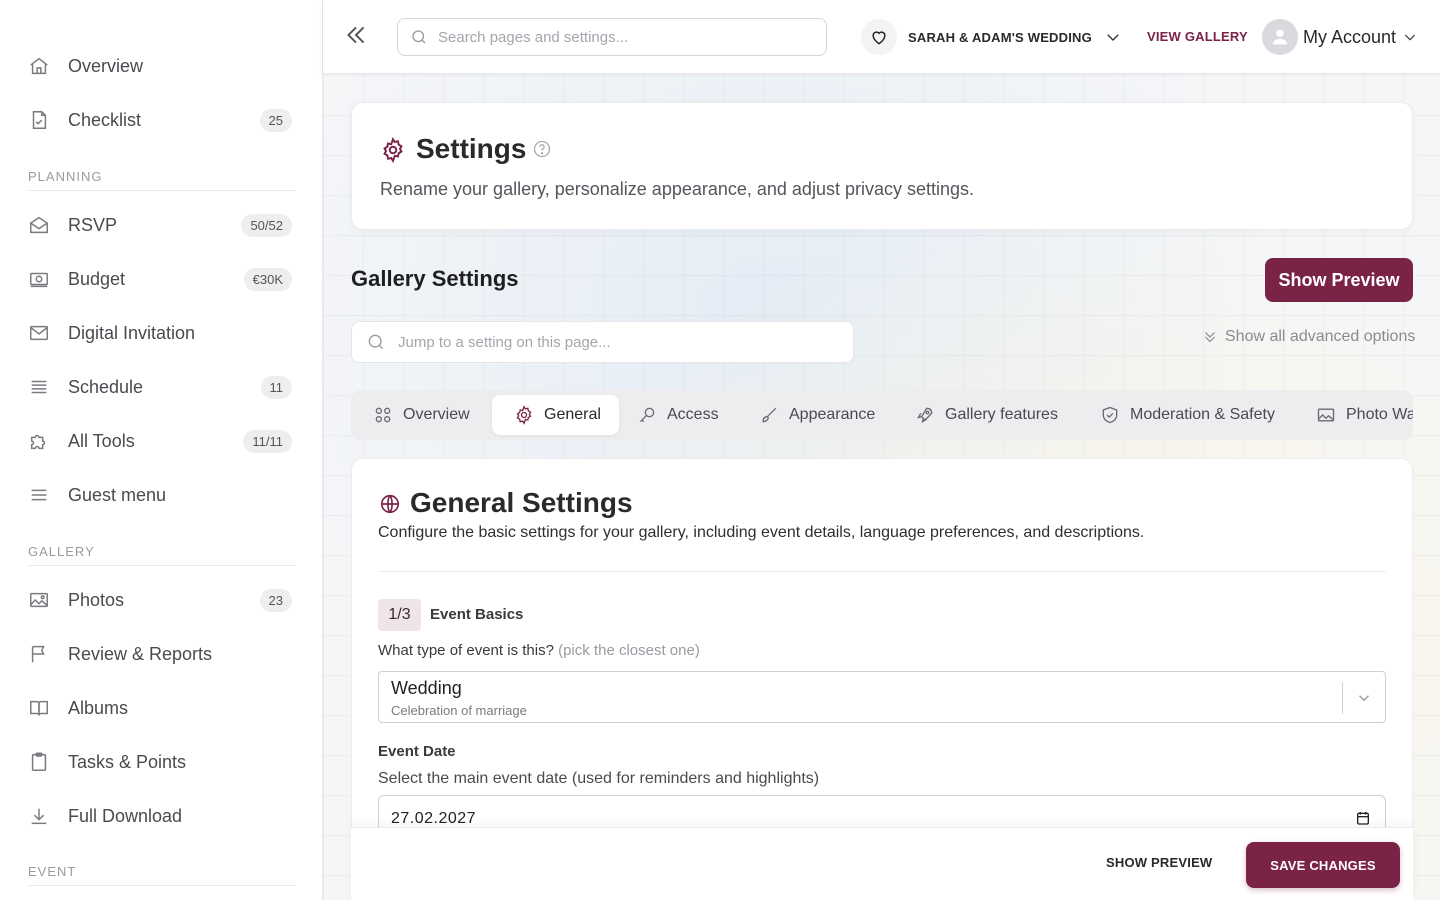 This screenshot has height=900, width=1440. Describe the element at coordinates (882, 697) in the screenshot. I see `event-type-select: Wedding Celebration of marriage` at that location.